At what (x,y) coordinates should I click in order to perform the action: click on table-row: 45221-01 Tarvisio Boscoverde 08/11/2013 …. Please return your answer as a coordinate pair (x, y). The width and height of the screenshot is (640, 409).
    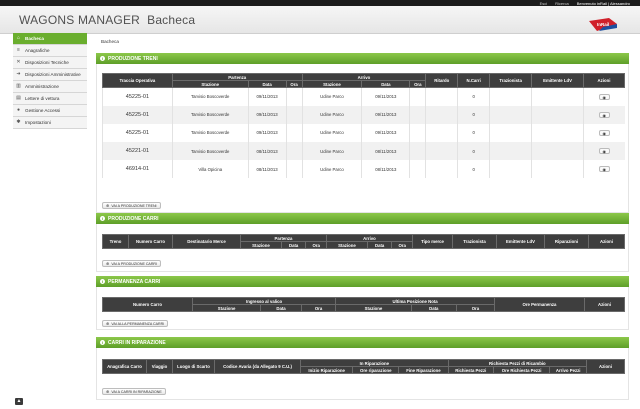
    Looking at the image, I should click on (363, 151).